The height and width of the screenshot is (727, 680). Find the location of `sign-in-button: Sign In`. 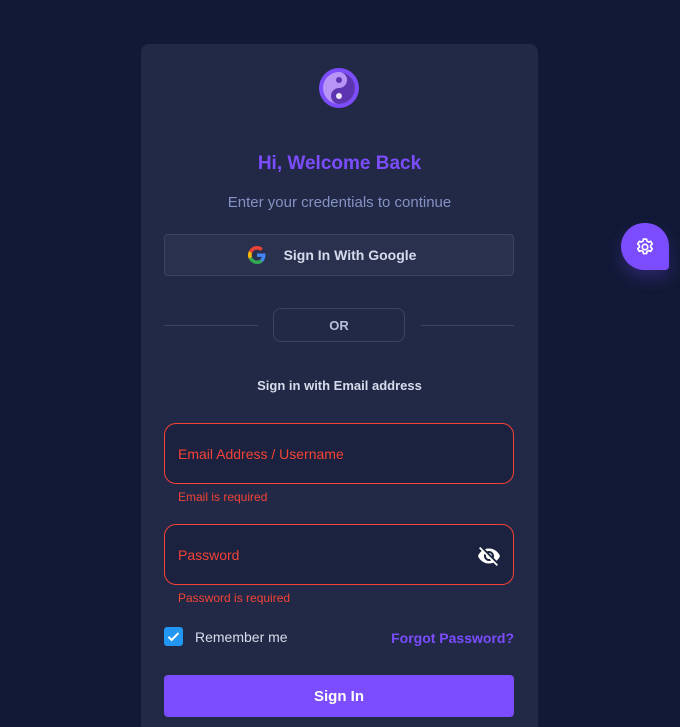

sign-in-button: Sign In is located at coordinates (339, 696).